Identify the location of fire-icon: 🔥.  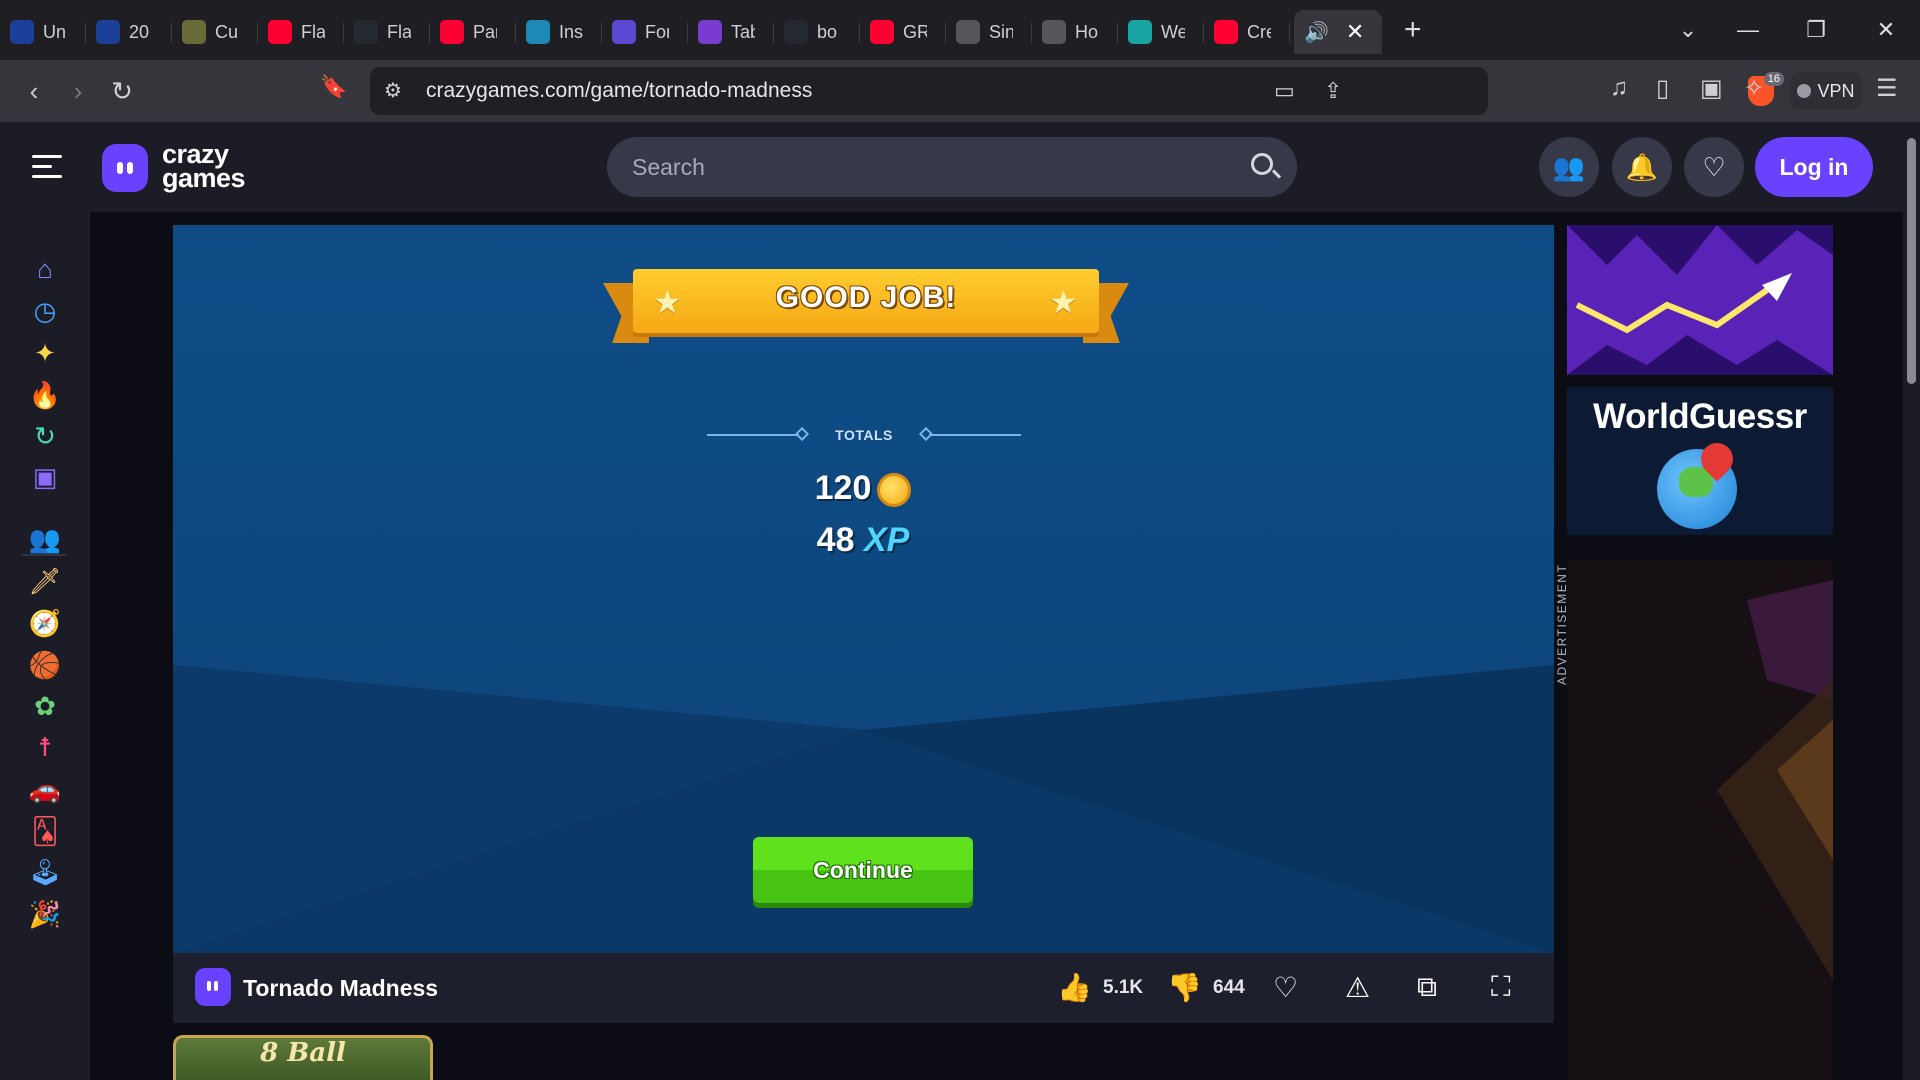
(45, 395).